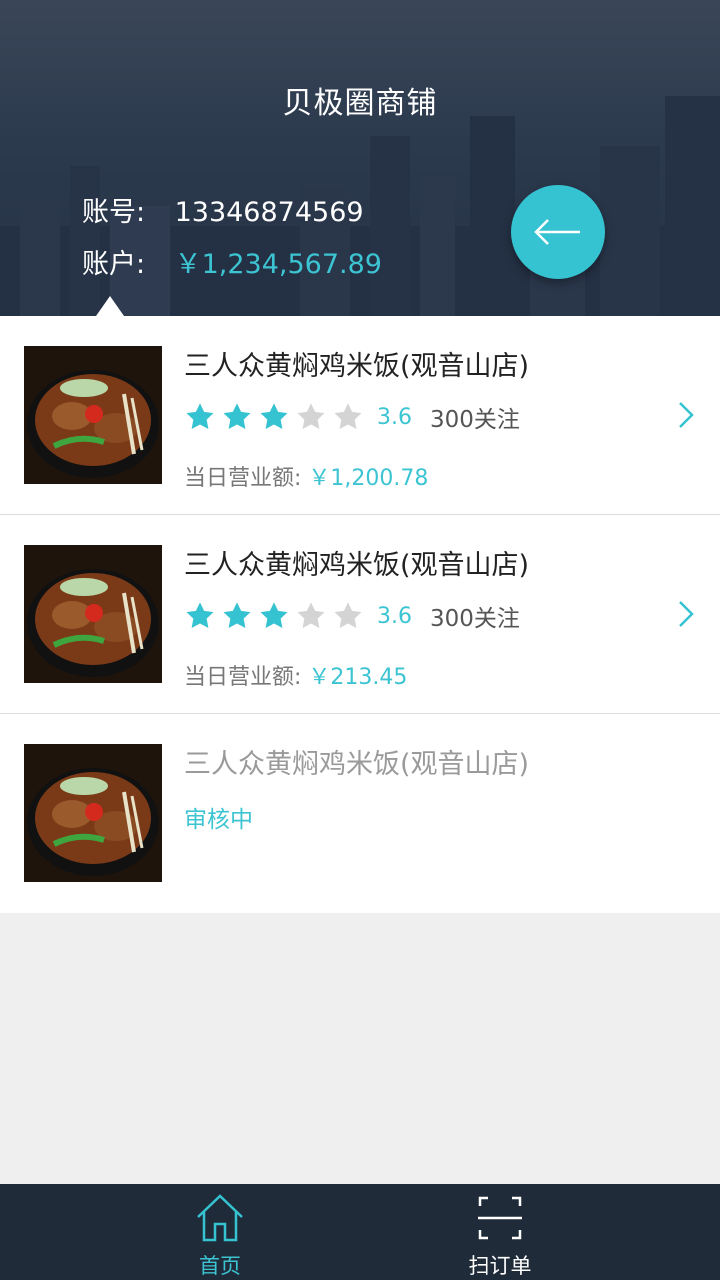  I want to click on account-balance: ￥1,234,567.89, so click(278, 264).